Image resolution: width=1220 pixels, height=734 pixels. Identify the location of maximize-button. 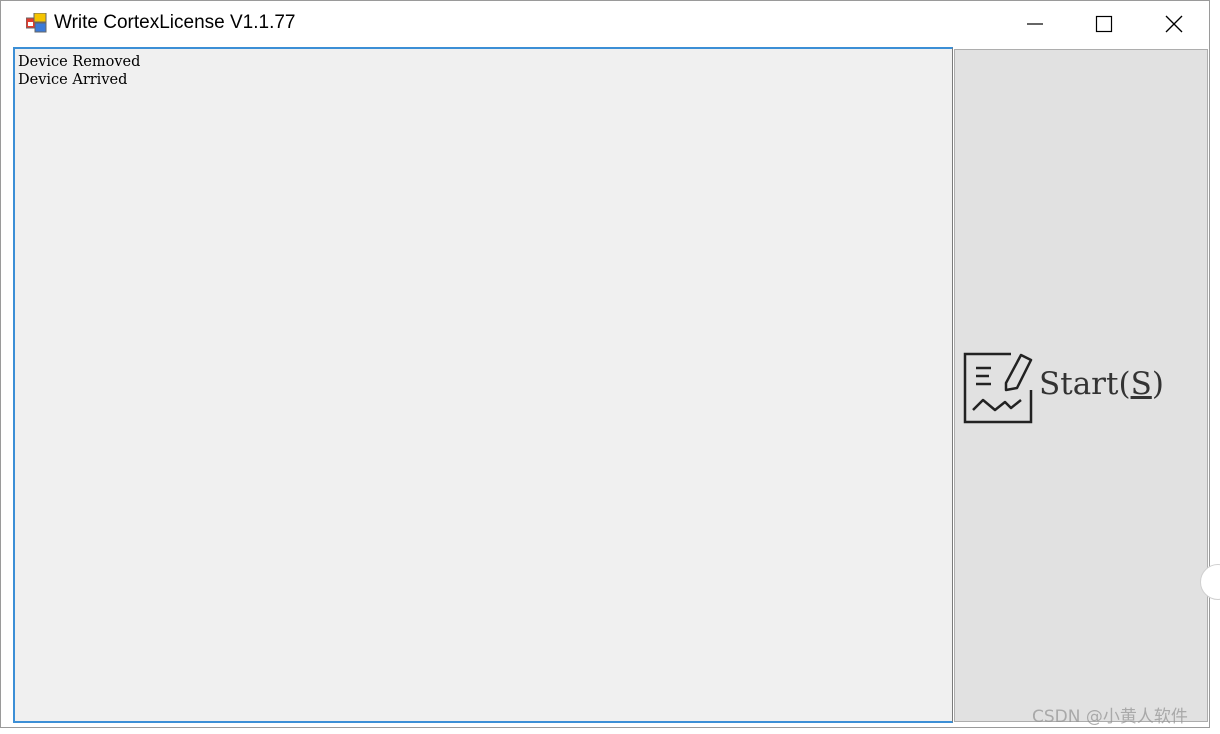
(1104, 24).